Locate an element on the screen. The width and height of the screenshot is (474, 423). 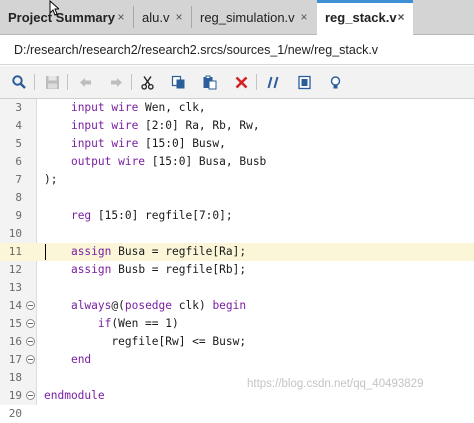
editor-toolbar is located at coordinates (237, 82).